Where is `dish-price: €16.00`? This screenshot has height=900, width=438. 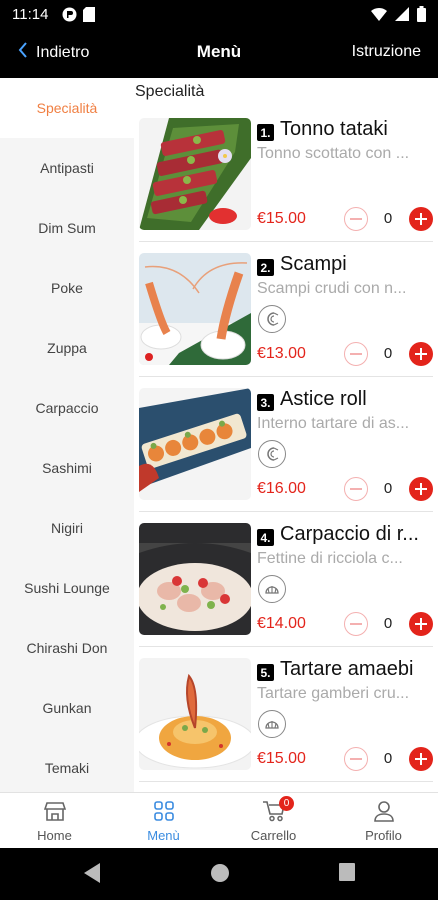 dish-price: €16.00 is located at coordinates (281, 488).